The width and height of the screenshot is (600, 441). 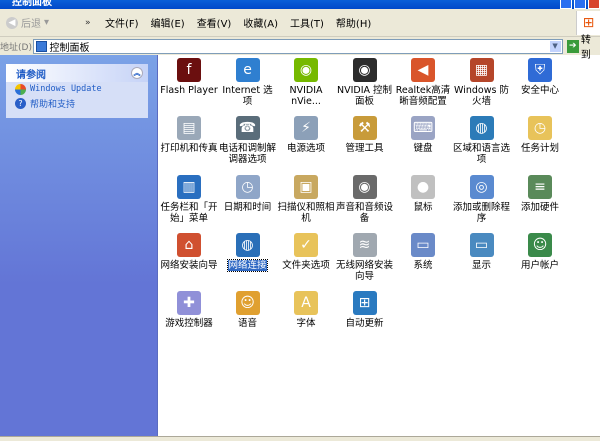 I want to click on link-label: Windows Update, so click(x=66, y=89).